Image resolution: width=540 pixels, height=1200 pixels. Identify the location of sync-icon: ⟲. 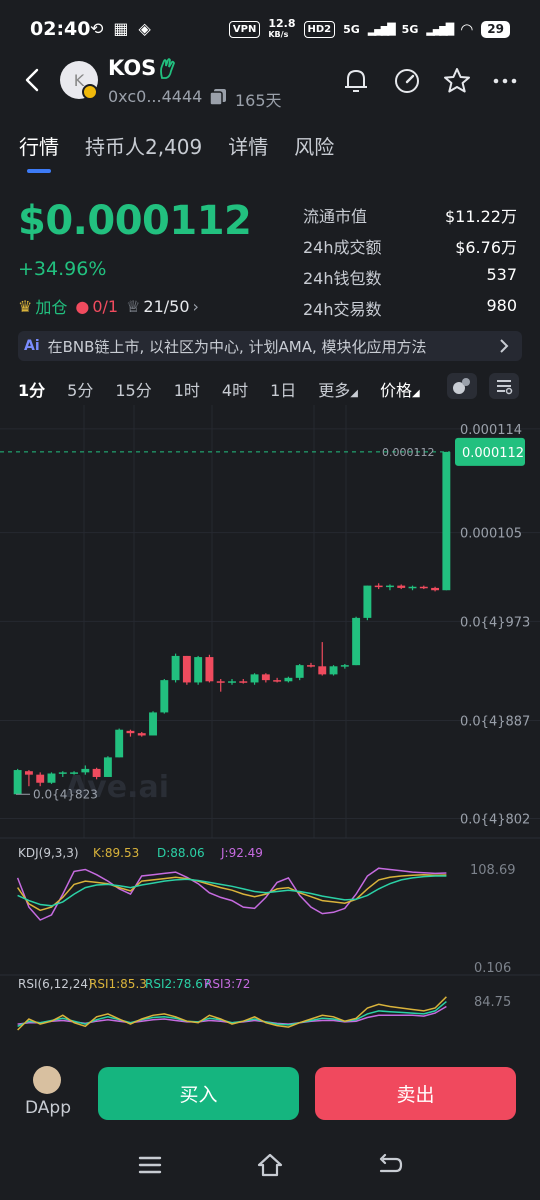
(97, 28).